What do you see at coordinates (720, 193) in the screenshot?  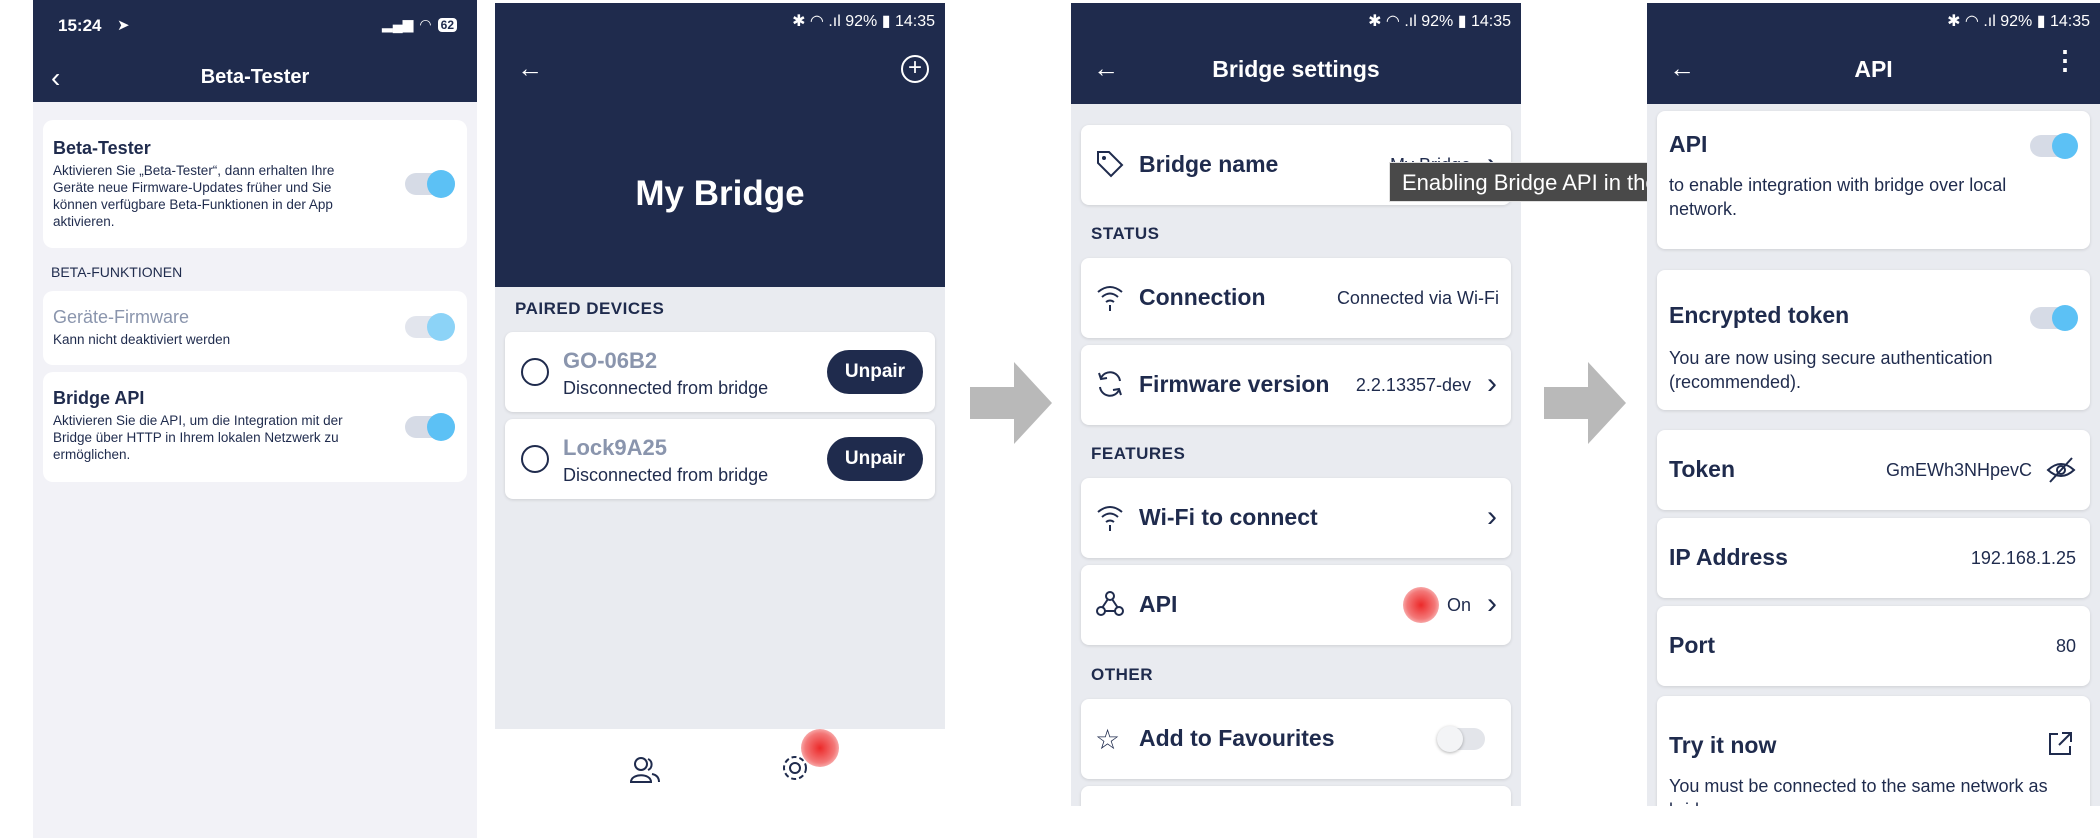 I see `page-title: My Bridge` at bounding box center [720, 193].